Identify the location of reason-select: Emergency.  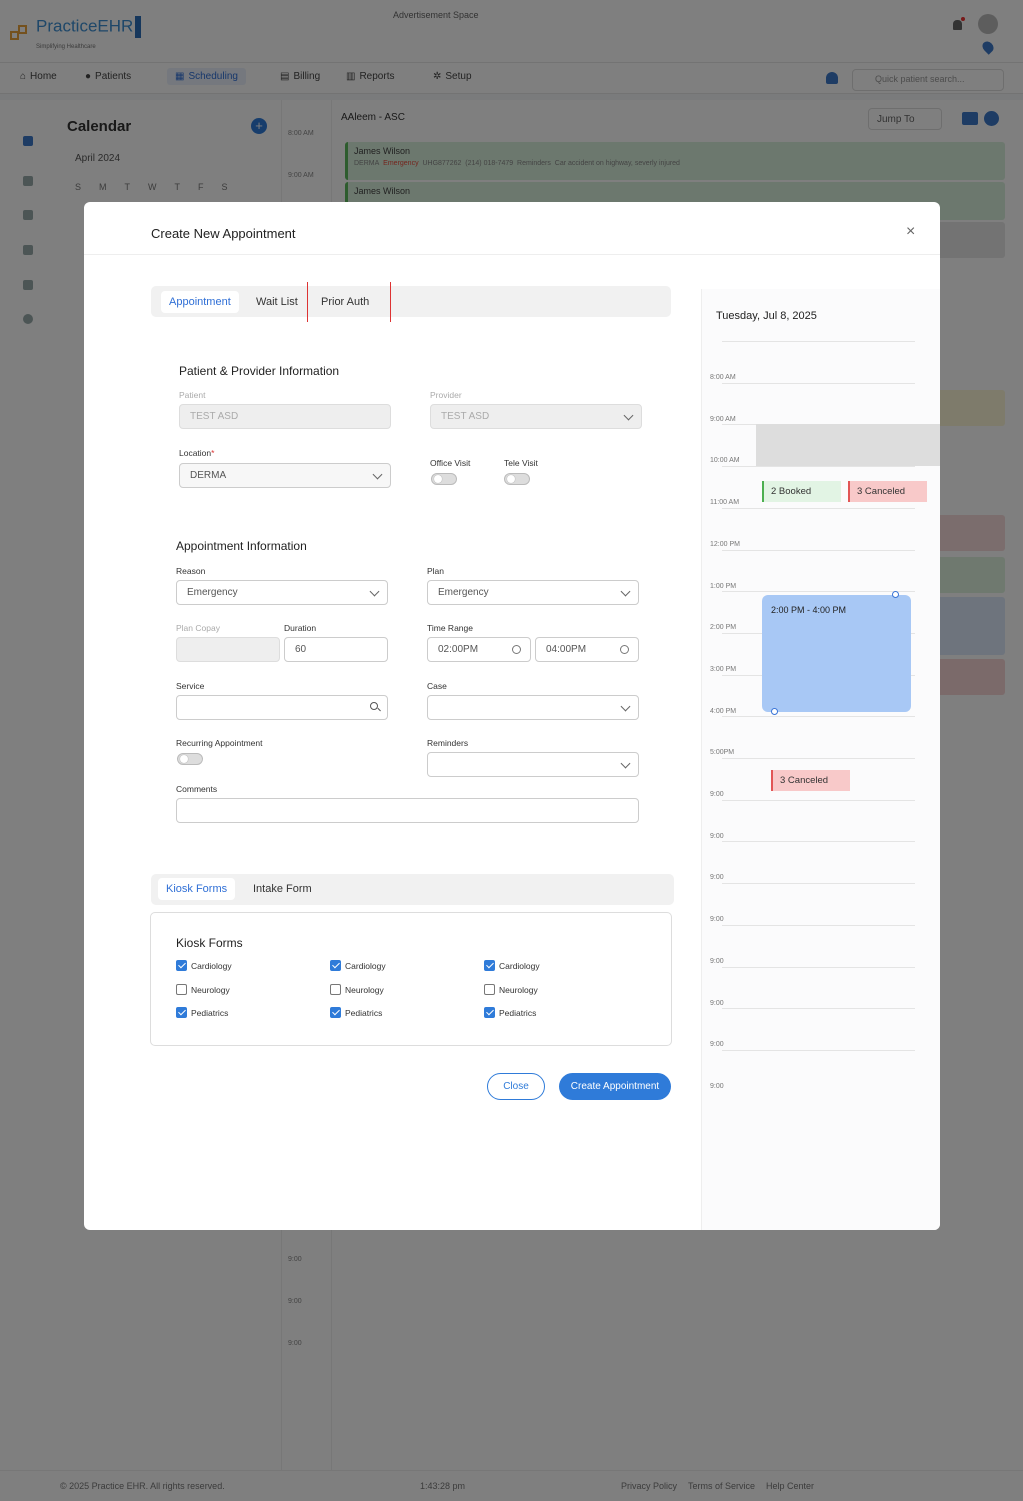
(282, 592).